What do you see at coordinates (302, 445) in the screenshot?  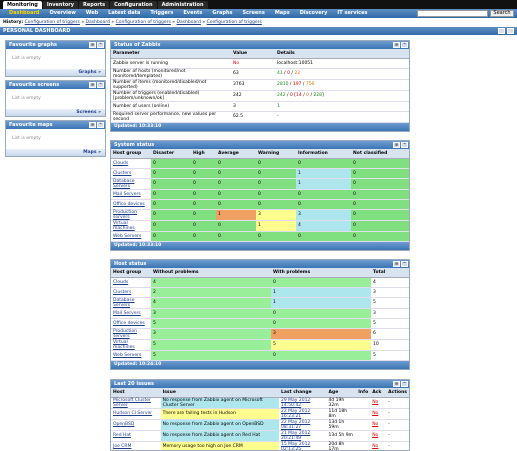 I see `last-change-link: 15 May 2012 02:13:25` at bounding box center [302, 445].